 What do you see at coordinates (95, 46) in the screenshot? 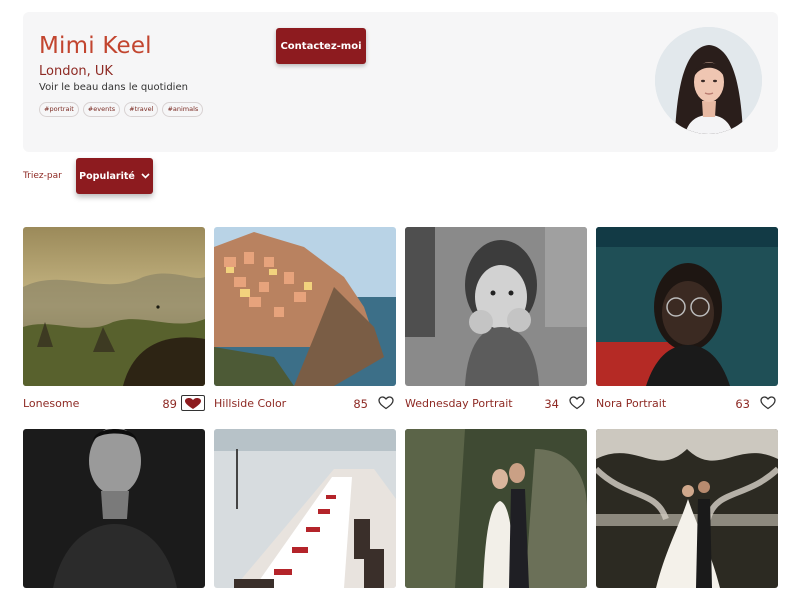
I see `profile-name: Mimi Keel` at bounding box center [95, 46].